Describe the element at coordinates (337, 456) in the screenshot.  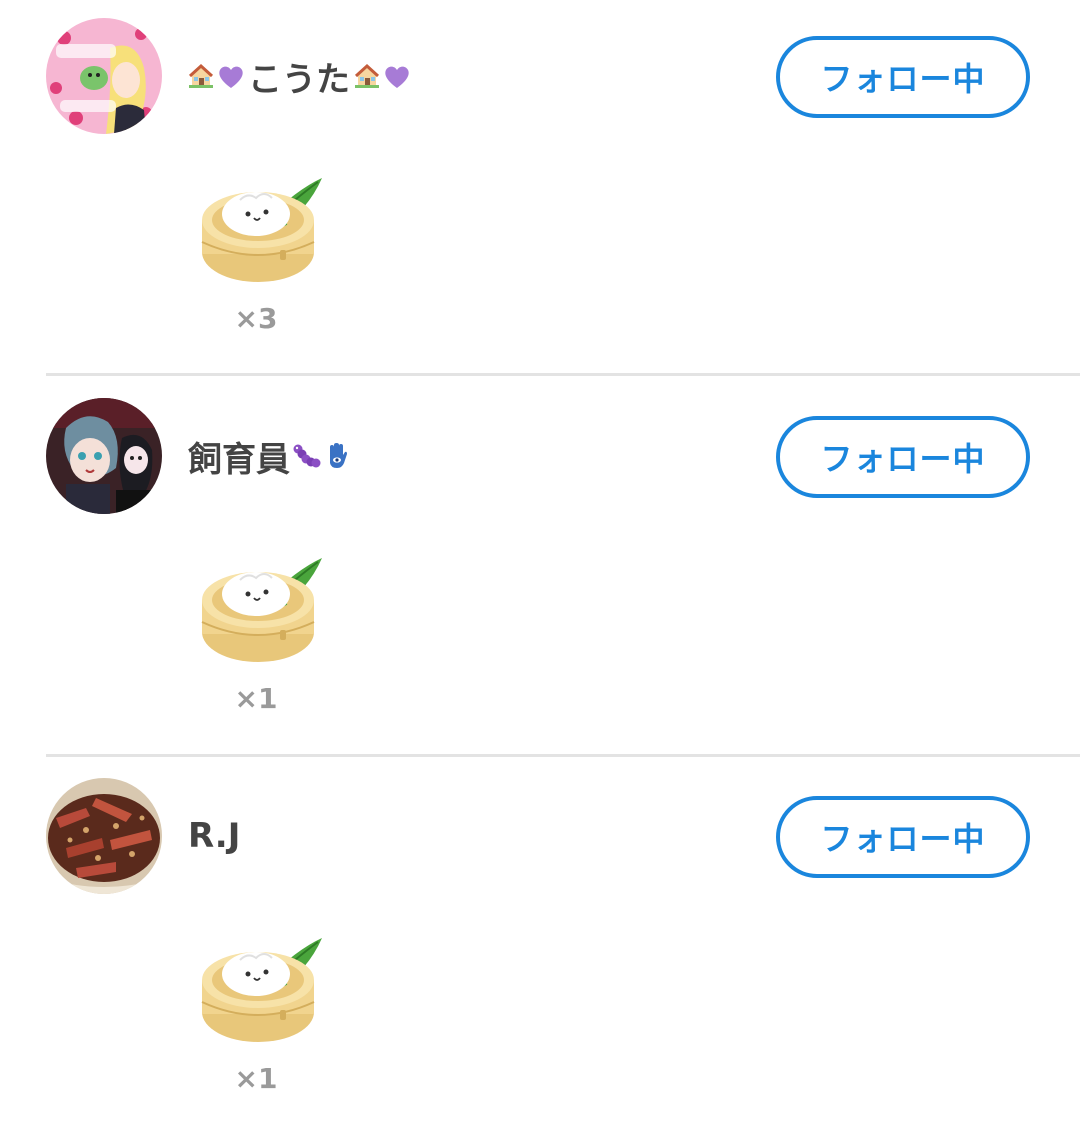
I see `hamsa-icon` at that location.